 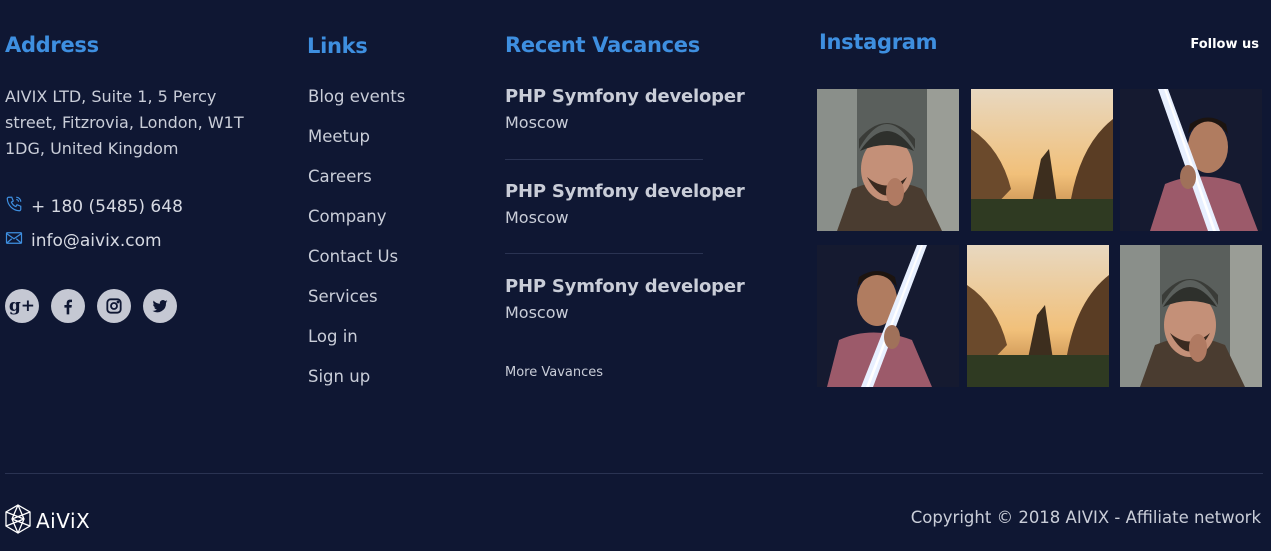 I want to click on phone-number: + 180 (5485) 648, so click(x=107, y=206).